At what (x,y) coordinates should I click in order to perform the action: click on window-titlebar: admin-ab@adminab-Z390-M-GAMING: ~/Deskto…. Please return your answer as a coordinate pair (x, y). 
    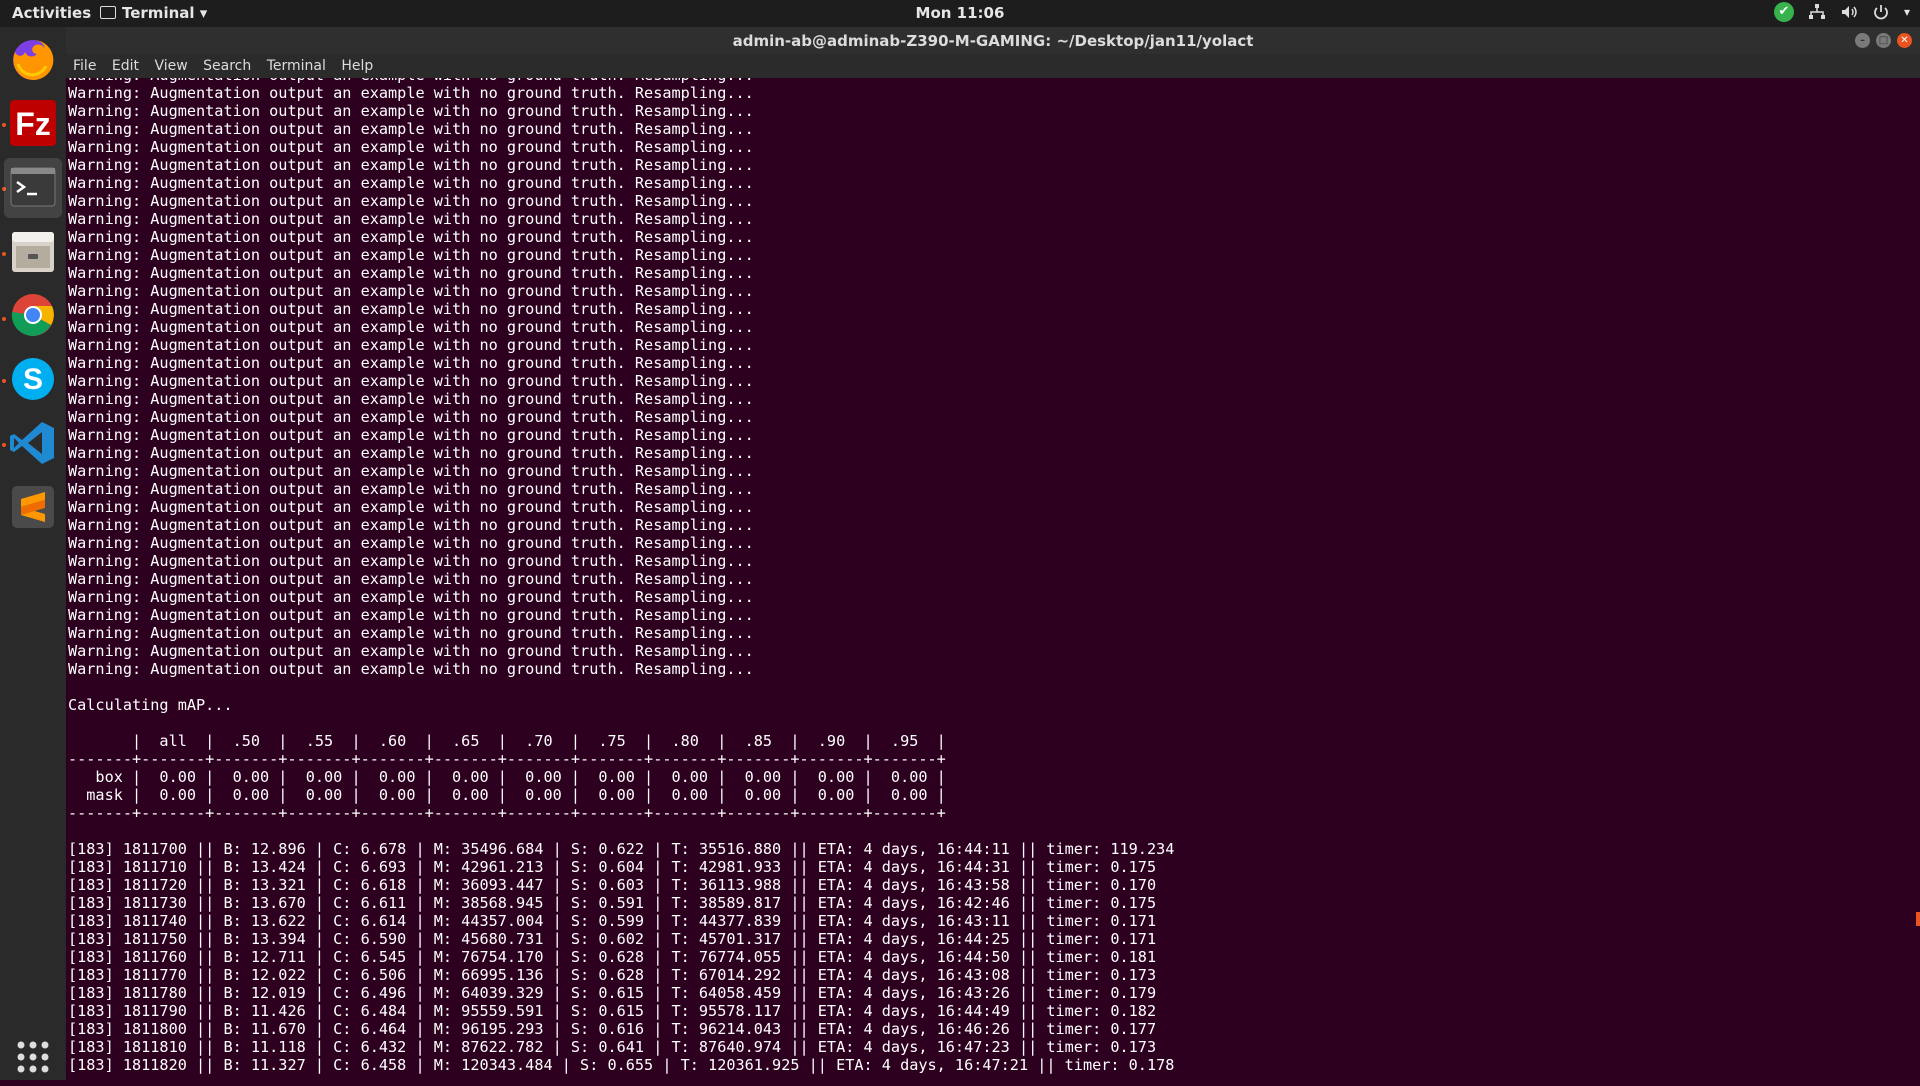
    Looking at the image, I should click on (993, 40).